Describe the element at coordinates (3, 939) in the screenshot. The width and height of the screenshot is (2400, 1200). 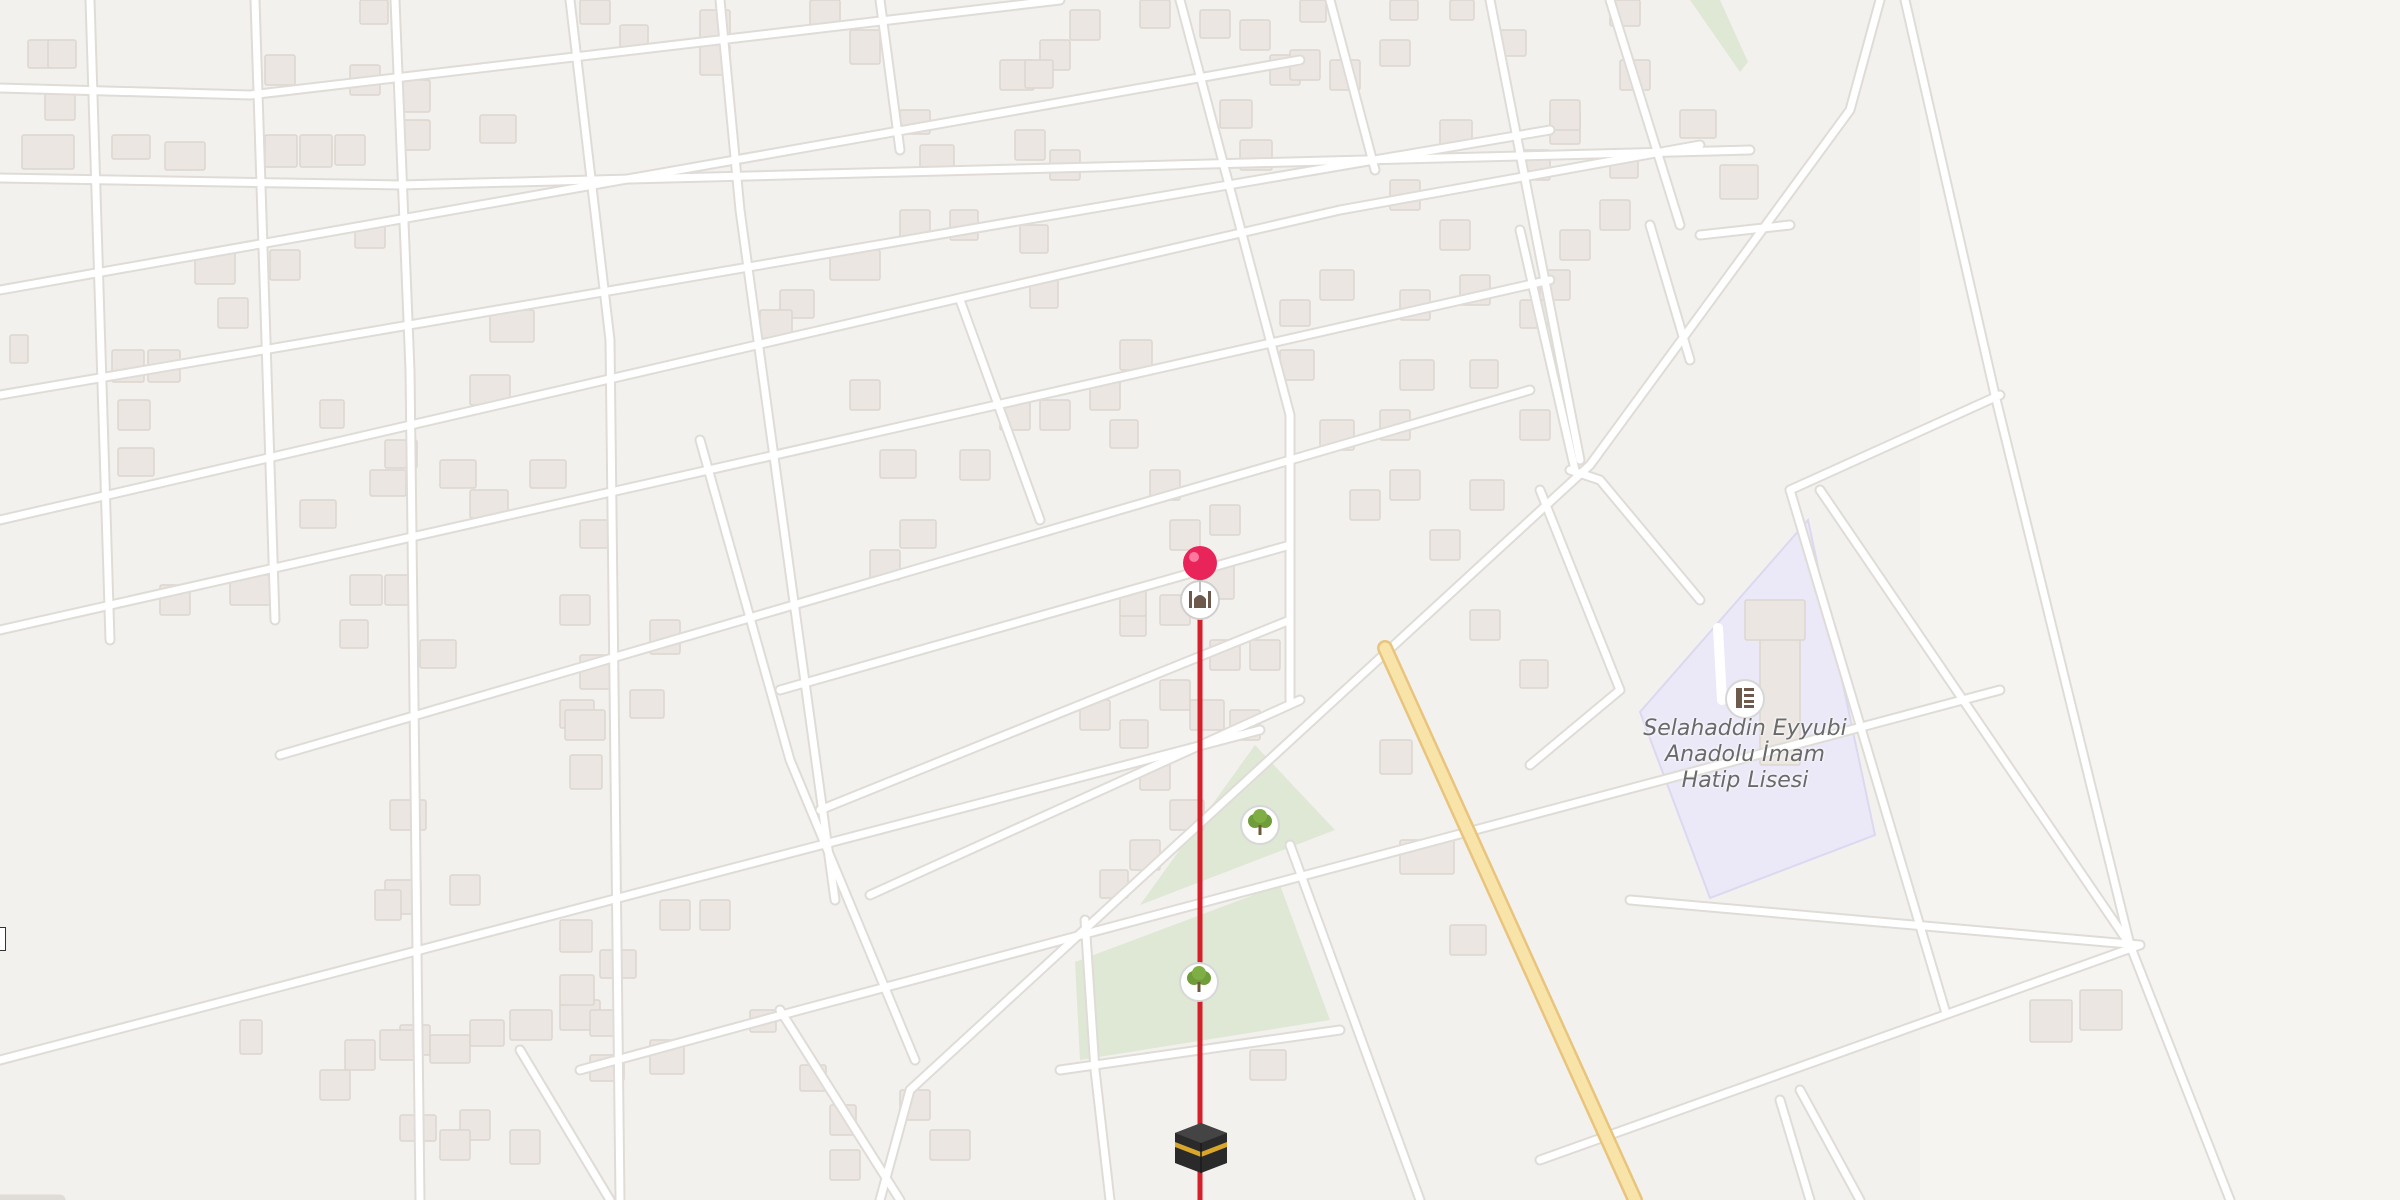
I see `side-panel-handle` at that location.